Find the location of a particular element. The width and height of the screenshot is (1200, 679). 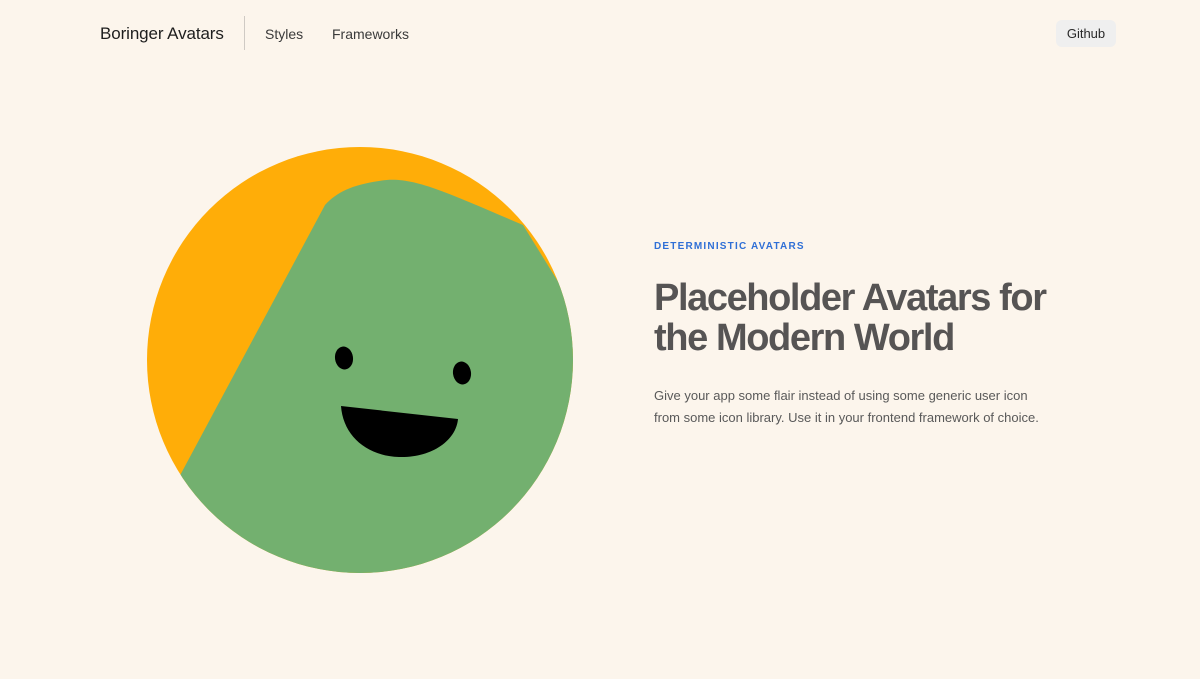

nav-link-styles: Styles is located at coordinates (284, 34).